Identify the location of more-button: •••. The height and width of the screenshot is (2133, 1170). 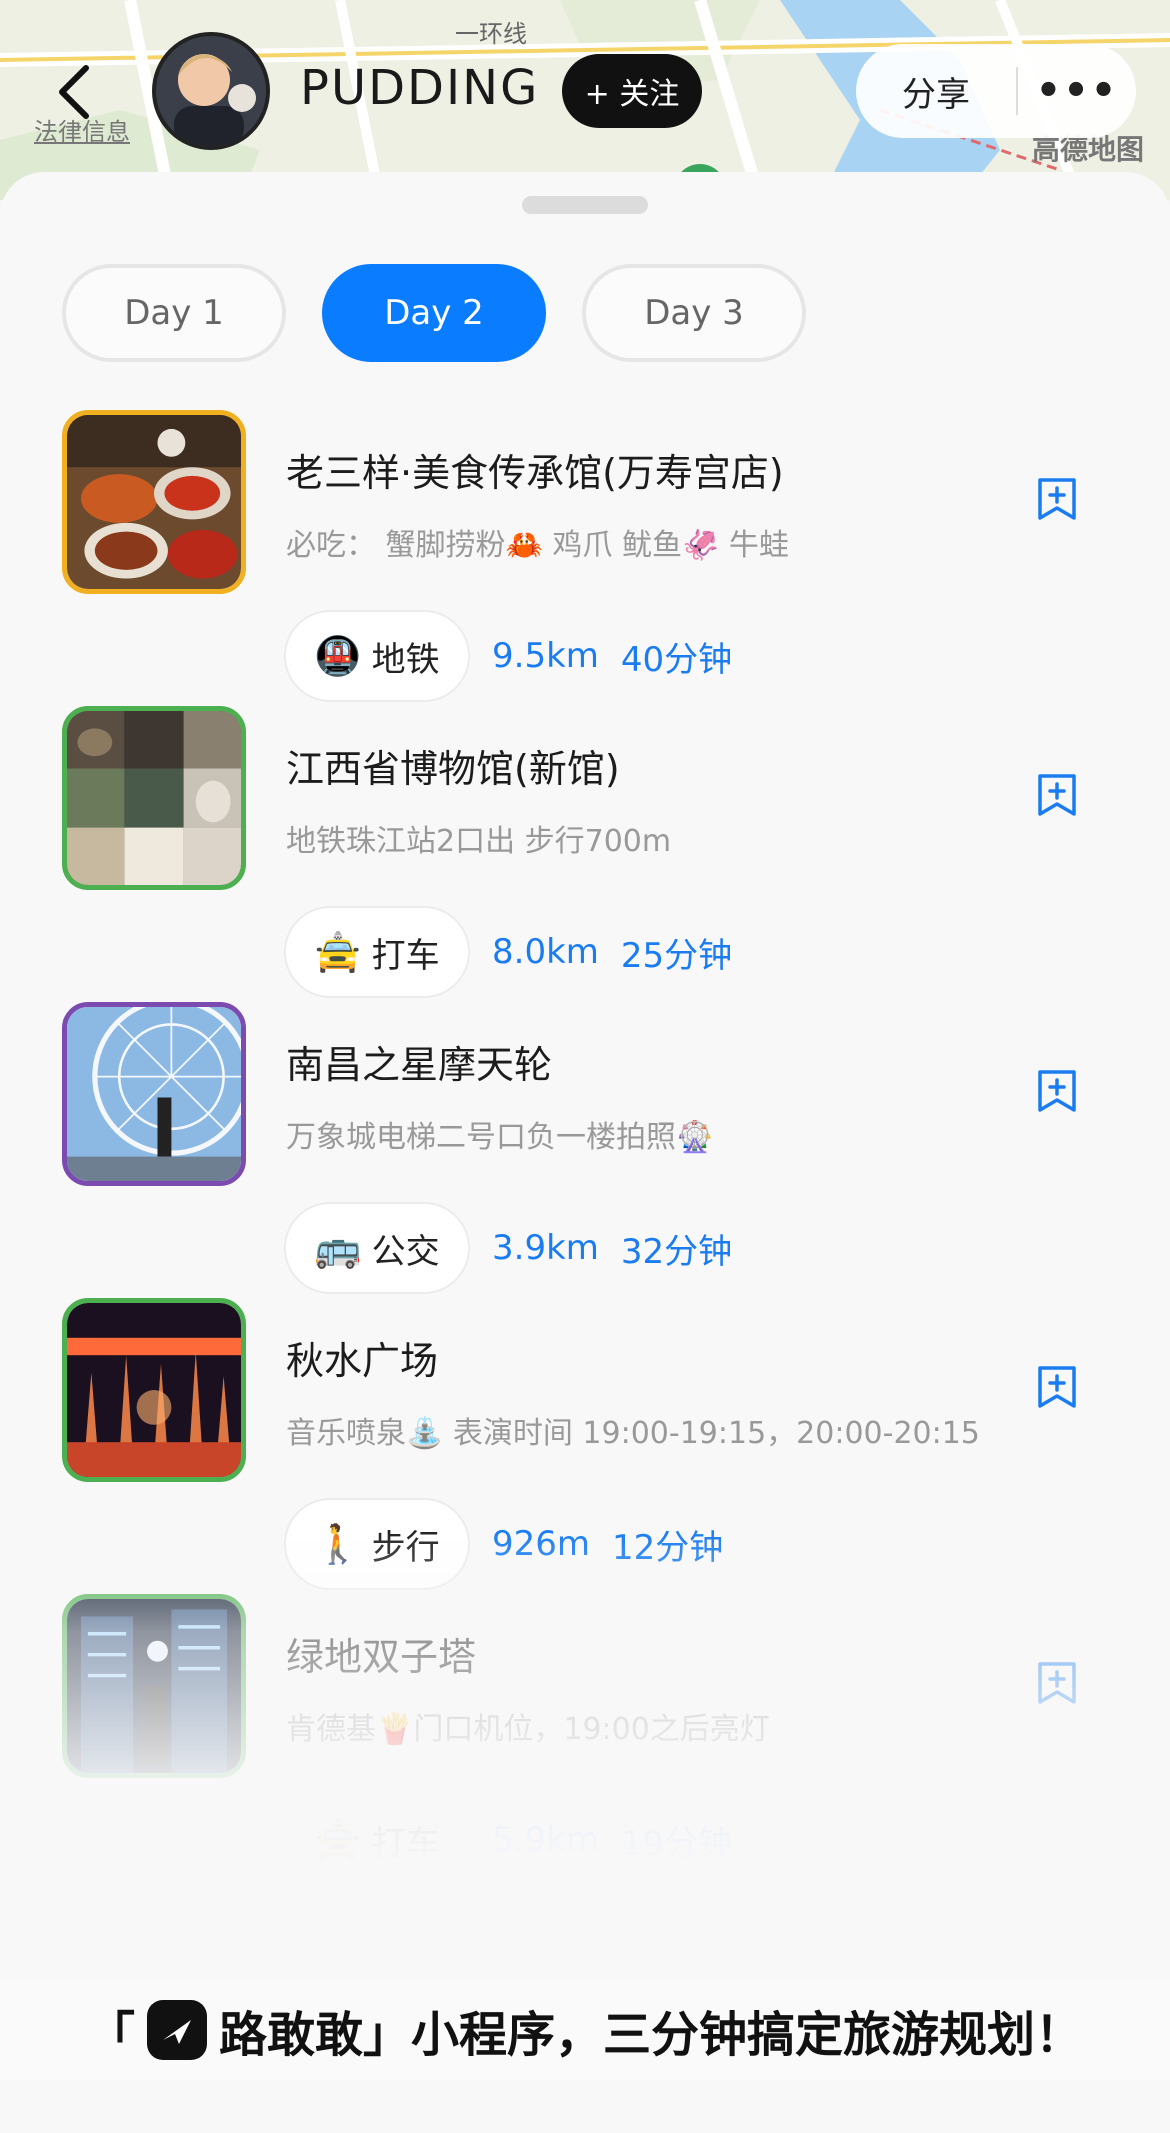
(1077, 91).